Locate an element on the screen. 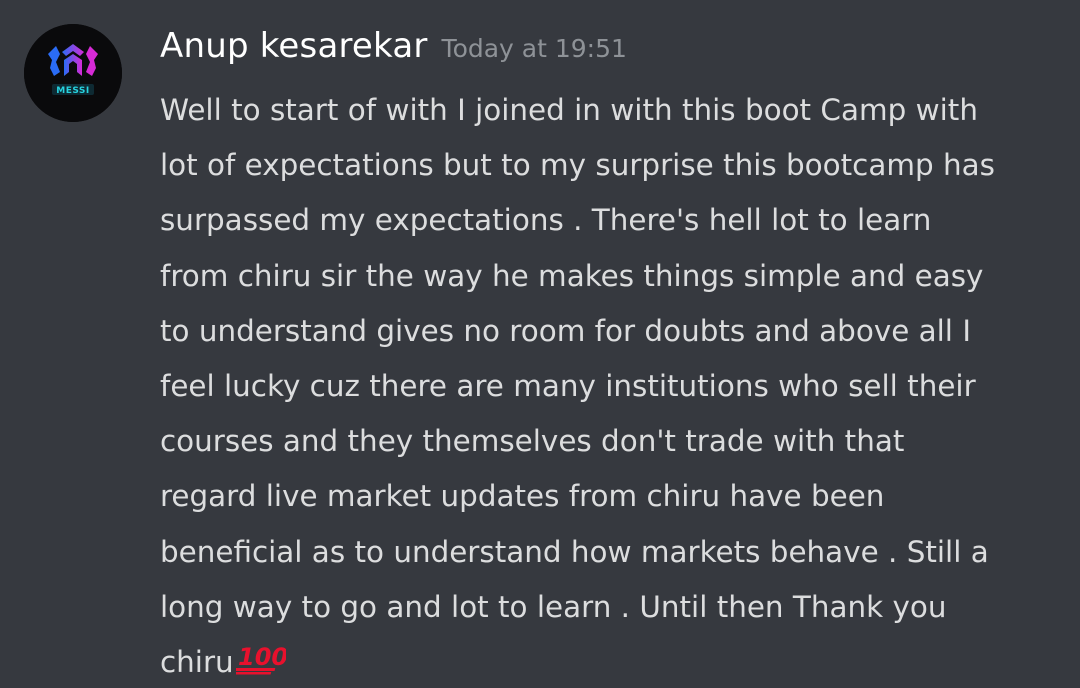  message-line: chiru is located at coordinates (197, 661).